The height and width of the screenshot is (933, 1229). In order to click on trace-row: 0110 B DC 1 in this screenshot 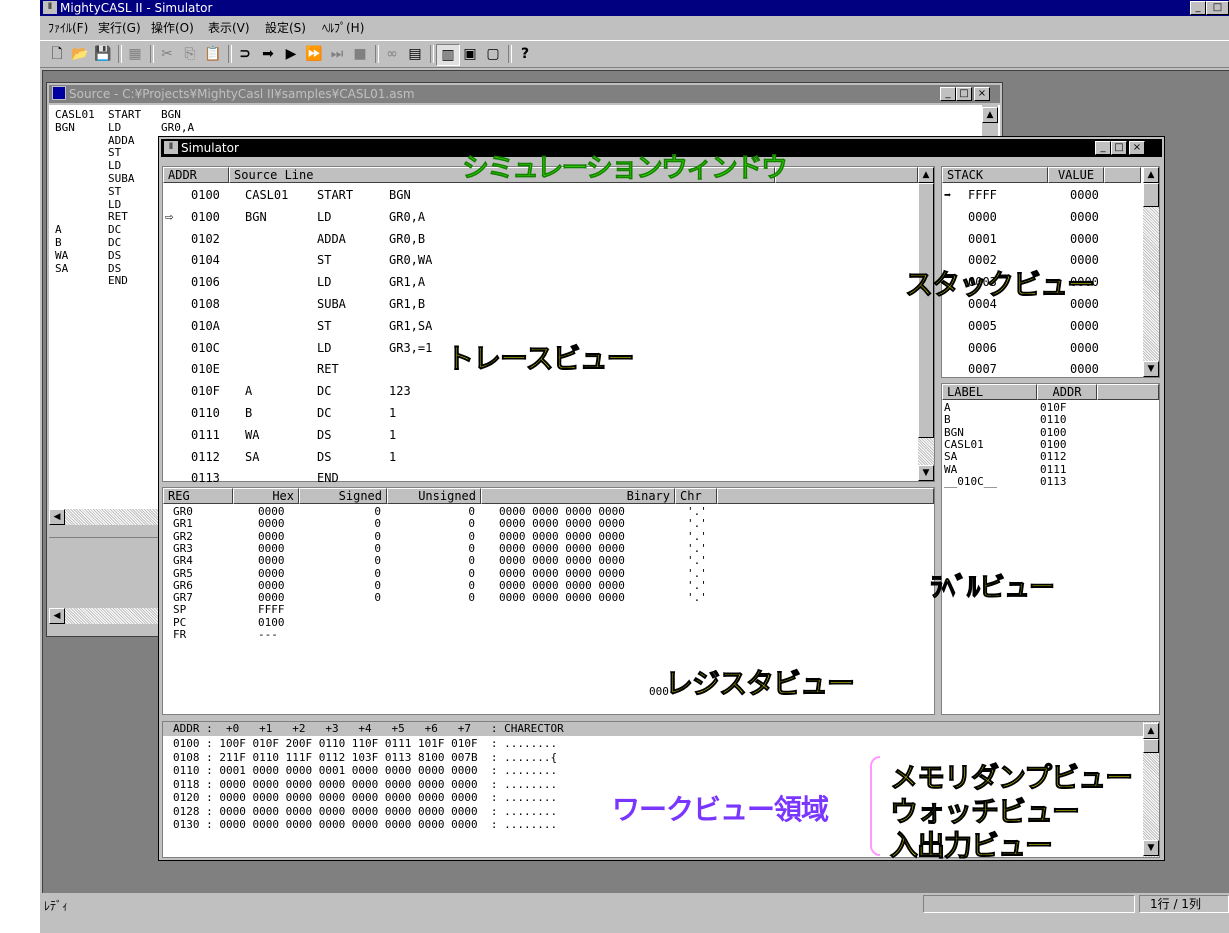, I will do `click(538, 413)`.